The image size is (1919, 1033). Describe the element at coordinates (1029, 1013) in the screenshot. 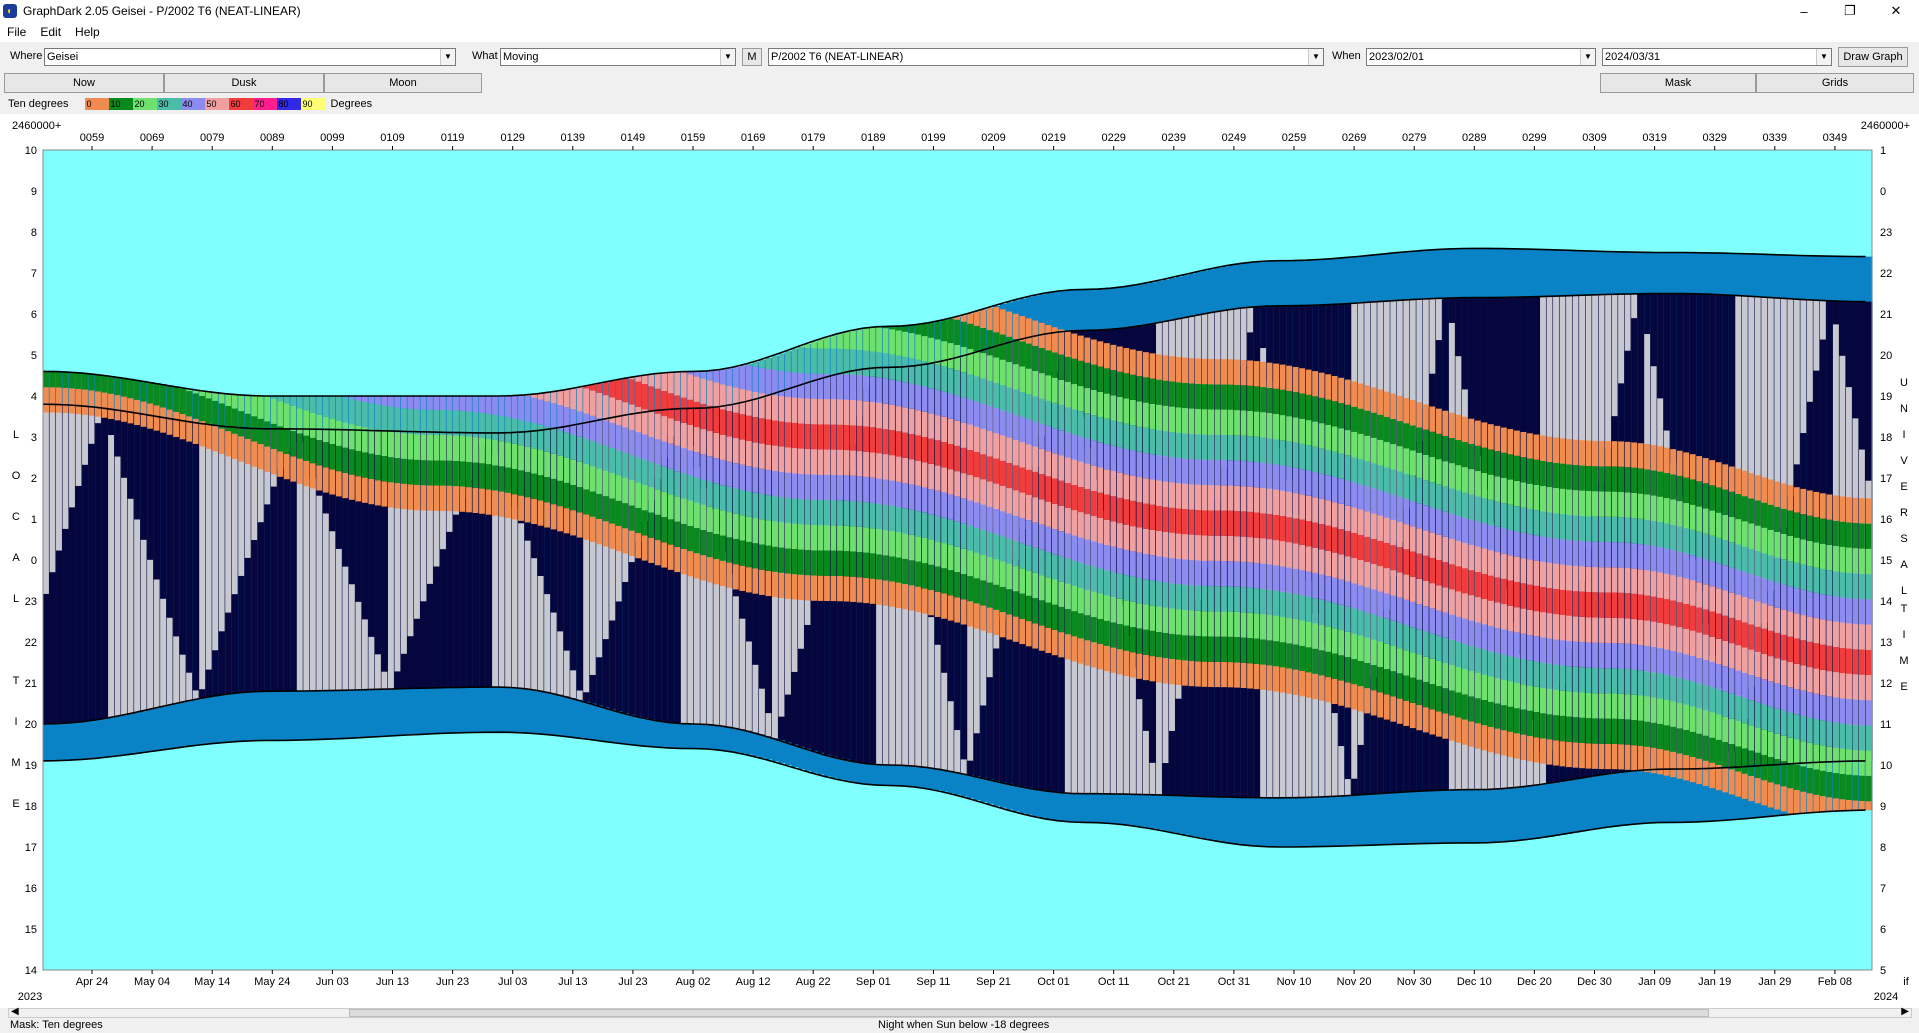

I see `scroll-thumb` at that location.